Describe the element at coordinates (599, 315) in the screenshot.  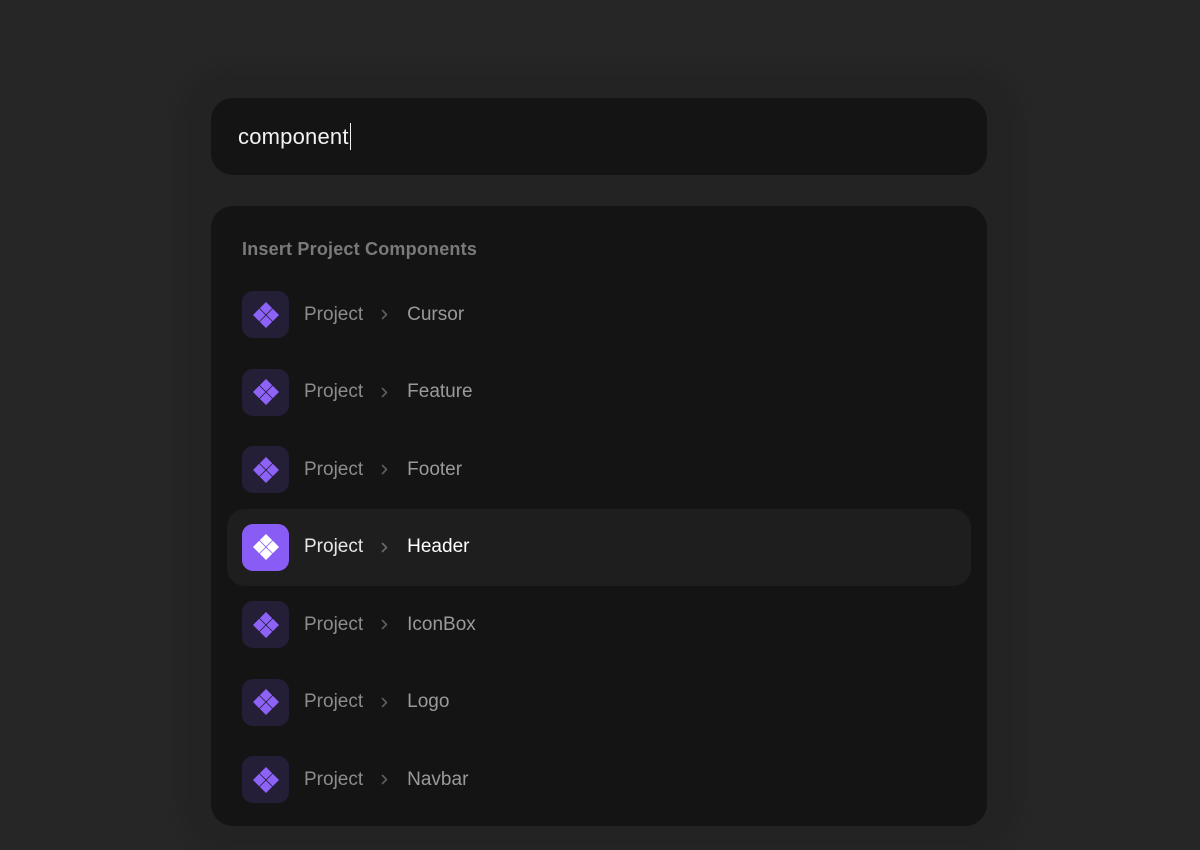
I see `result-item-cursor: Project Cursor` at that location.